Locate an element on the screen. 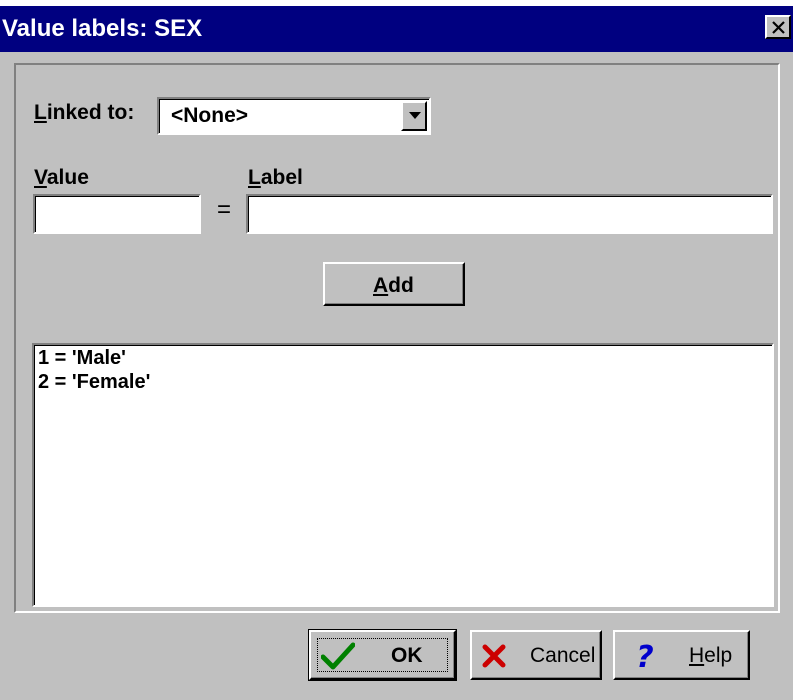  value-label: Value is located at coordinates (61, 177).